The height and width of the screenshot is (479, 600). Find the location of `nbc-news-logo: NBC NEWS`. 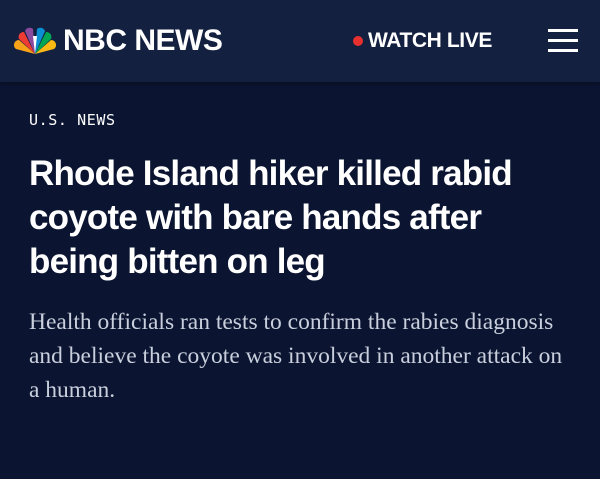

nbc-news-logo: NBC NEWS is located at coordinates (118, 40).